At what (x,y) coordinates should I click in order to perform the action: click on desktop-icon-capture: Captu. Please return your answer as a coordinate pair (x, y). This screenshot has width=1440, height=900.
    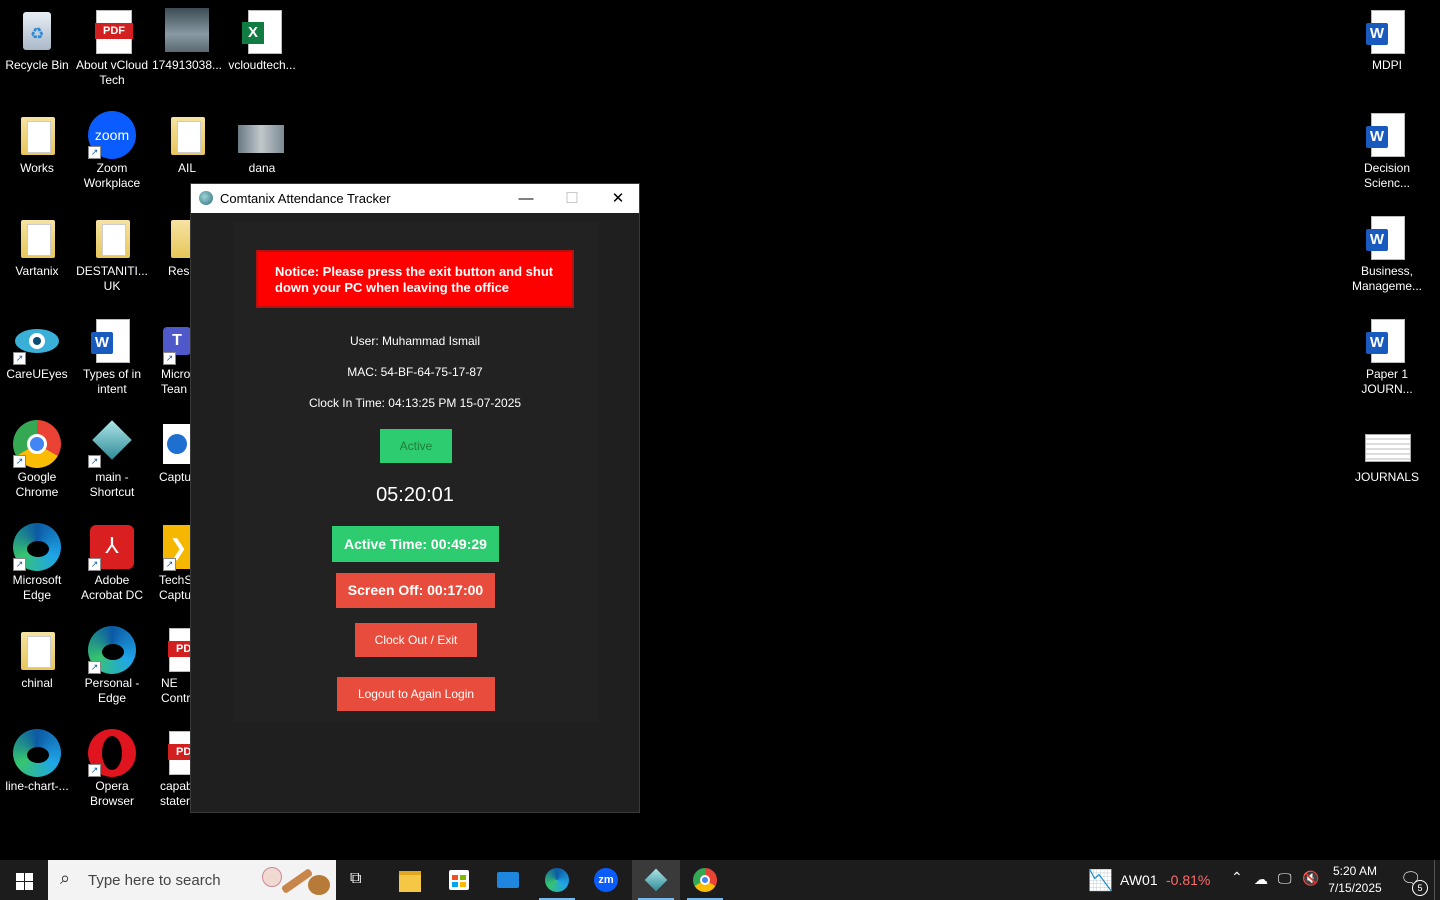
    Looking at the image, I should click on (170, 448).